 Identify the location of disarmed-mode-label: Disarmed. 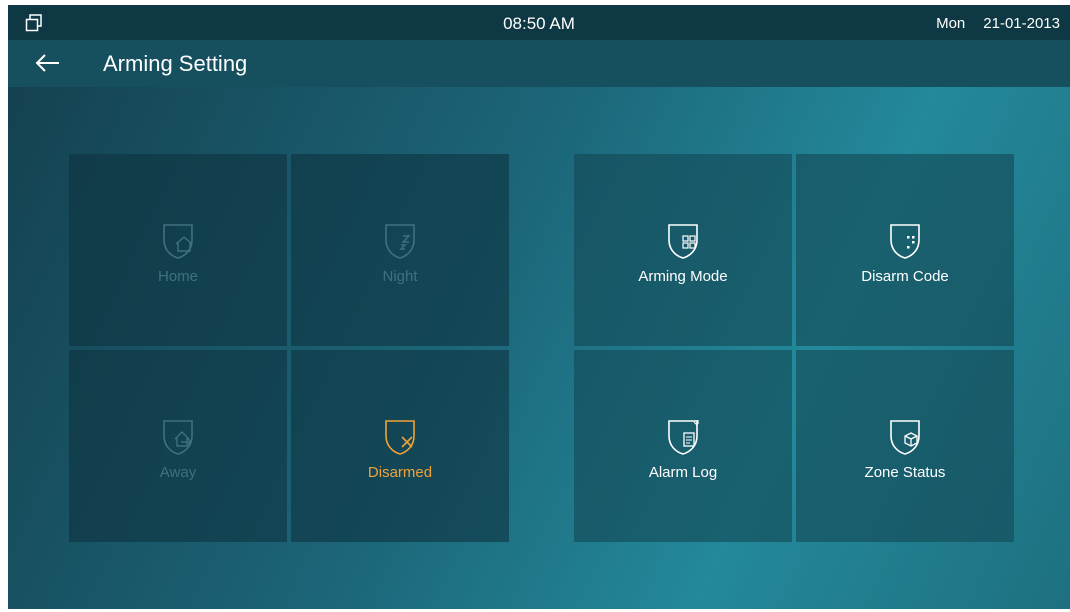
(400, 472).